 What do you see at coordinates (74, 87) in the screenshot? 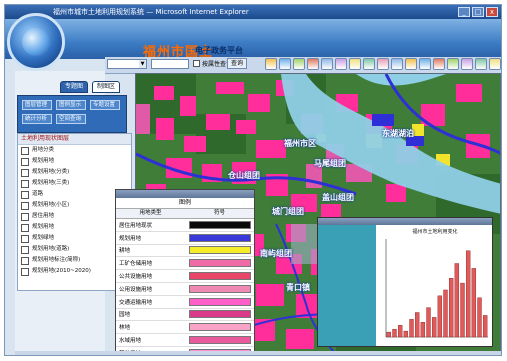
I see `tab-thematic: 专题图` at bounding box center [74, 87].